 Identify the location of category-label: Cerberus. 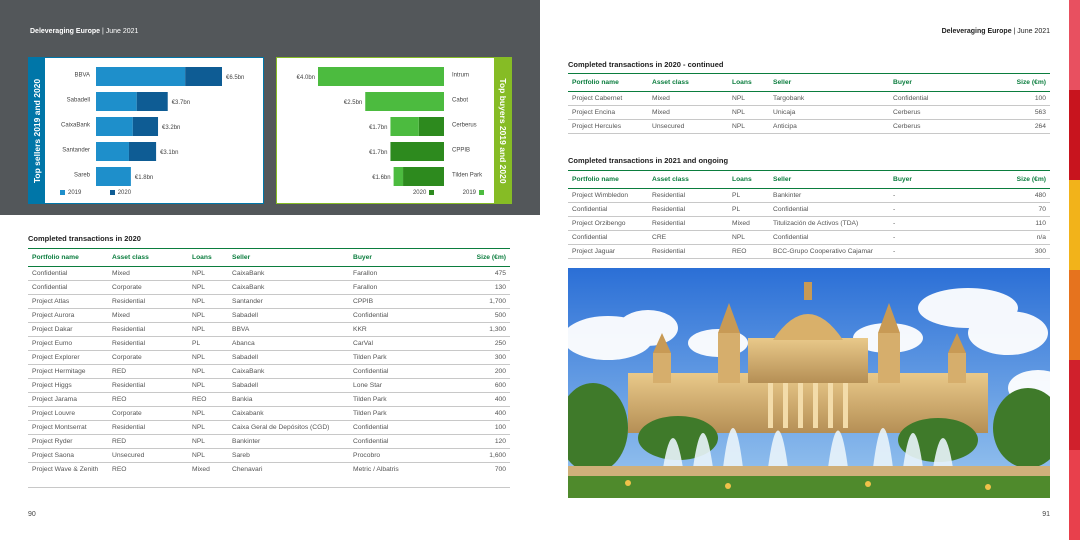
(464, 125).